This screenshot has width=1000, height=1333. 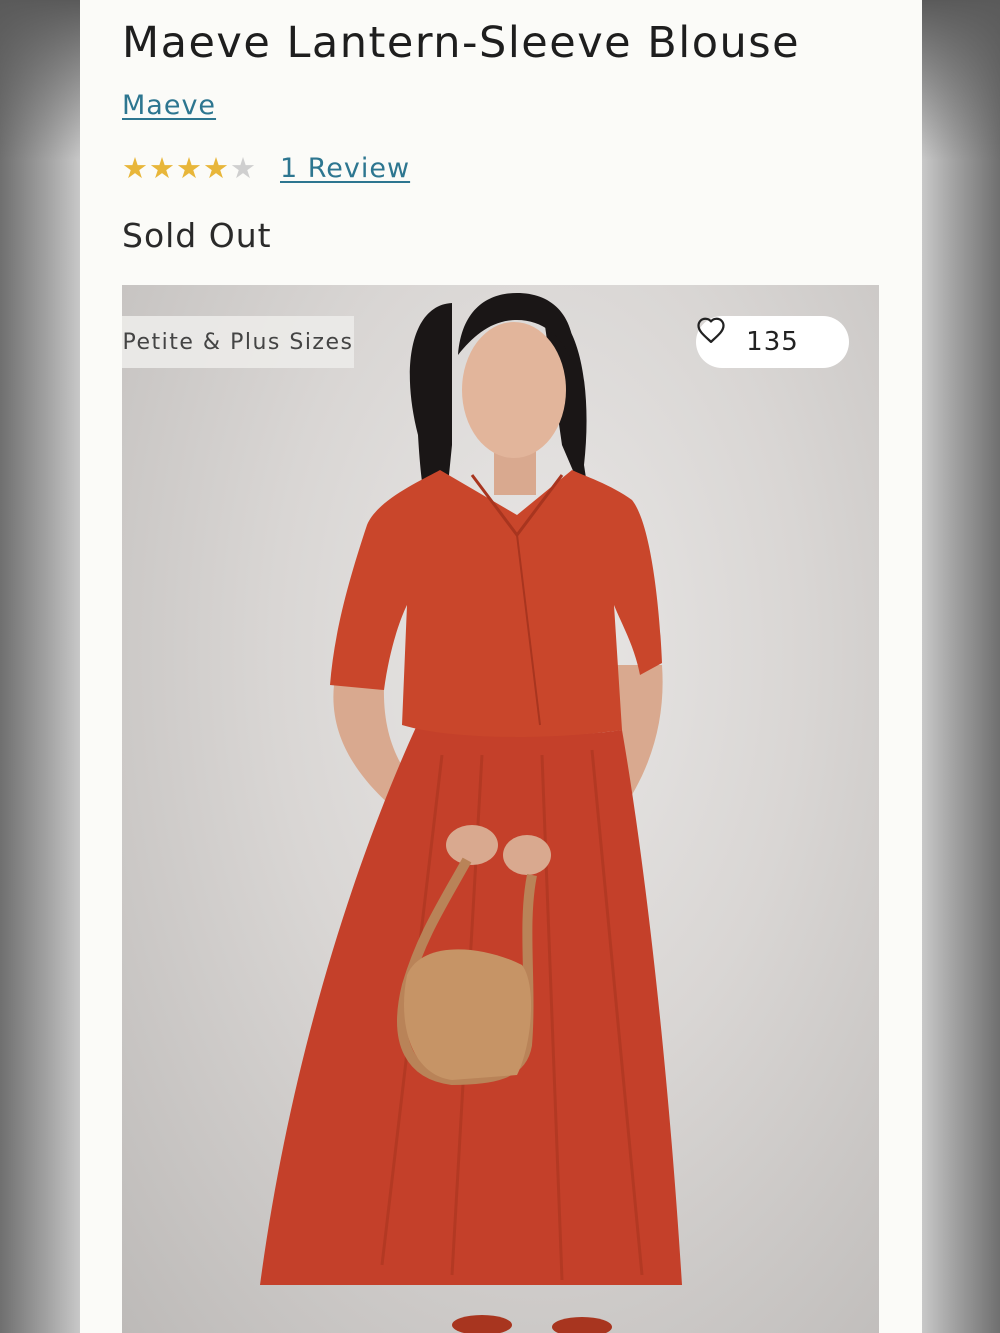 What do you see at coordinates (461, 43) in the screenshot?
I see `product-title: Maeve Lantern-Sleeve Blouse` at bounding box center [461, 43].